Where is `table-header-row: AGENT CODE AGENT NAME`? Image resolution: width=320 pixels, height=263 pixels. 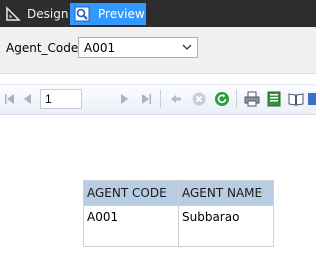
table-header-row: AGENT CODE AGENT NAME is located at coordinates (178, 193).